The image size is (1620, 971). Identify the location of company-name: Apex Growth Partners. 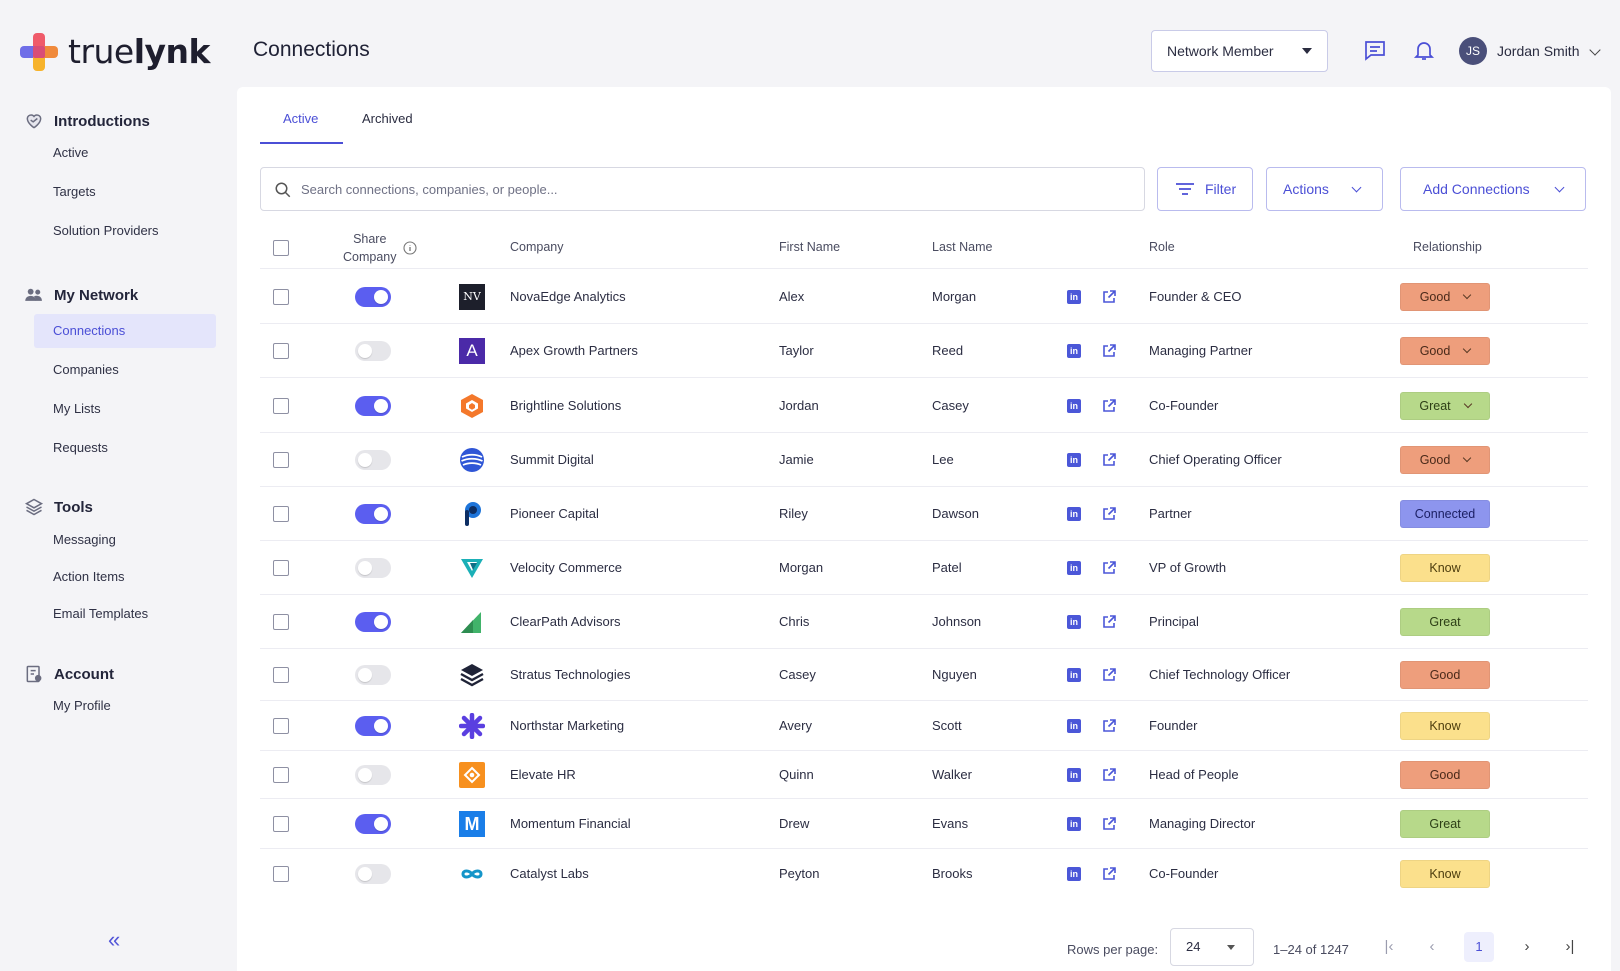
(574, 350).